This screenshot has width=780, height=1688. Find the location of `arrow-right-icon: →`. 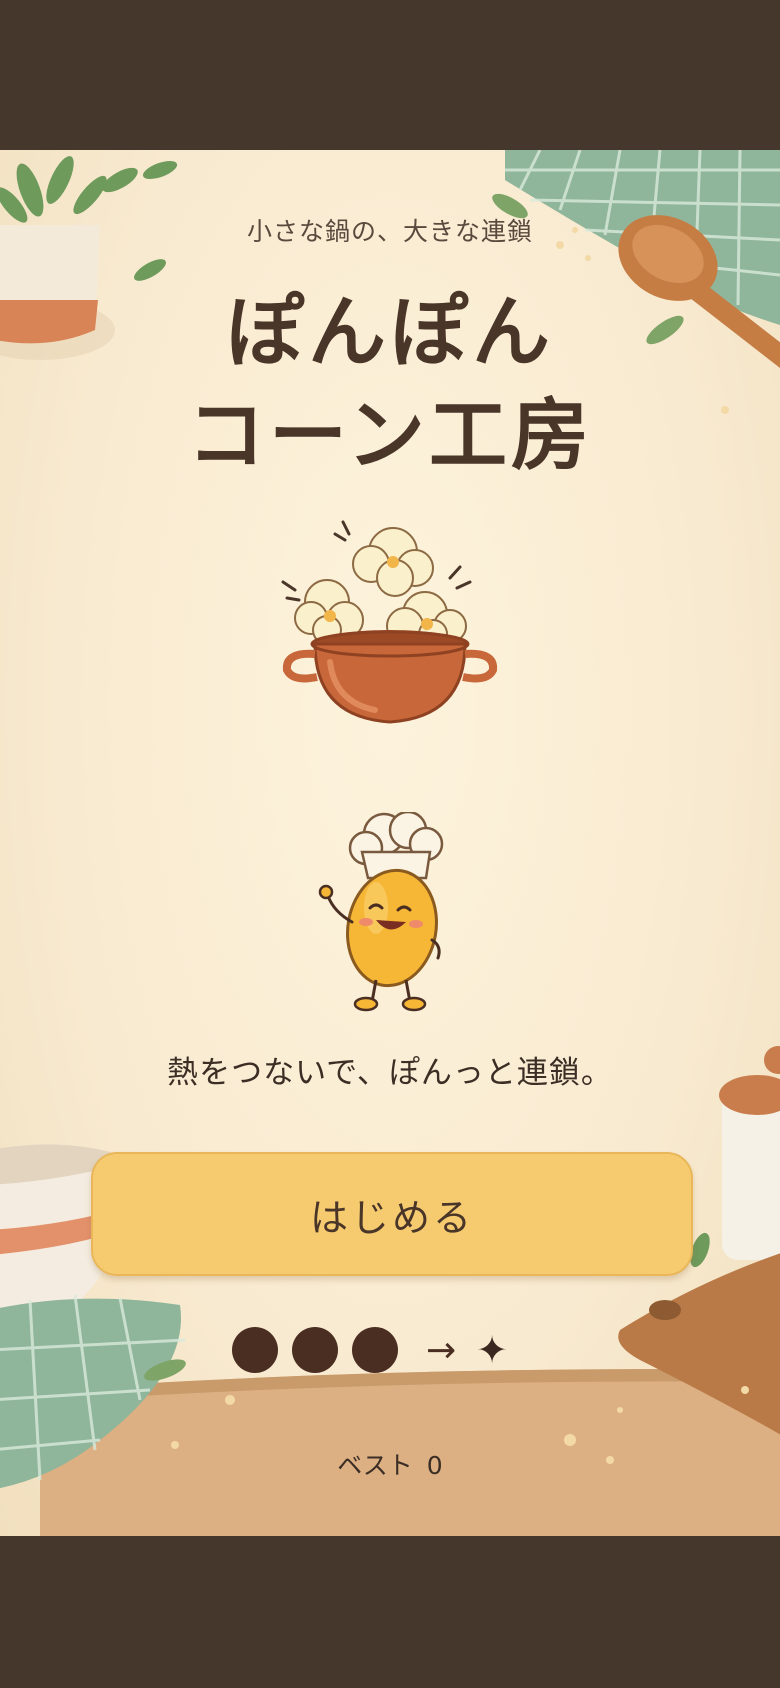

arrow-right-icon: → is located at coordinates (441, 1350).